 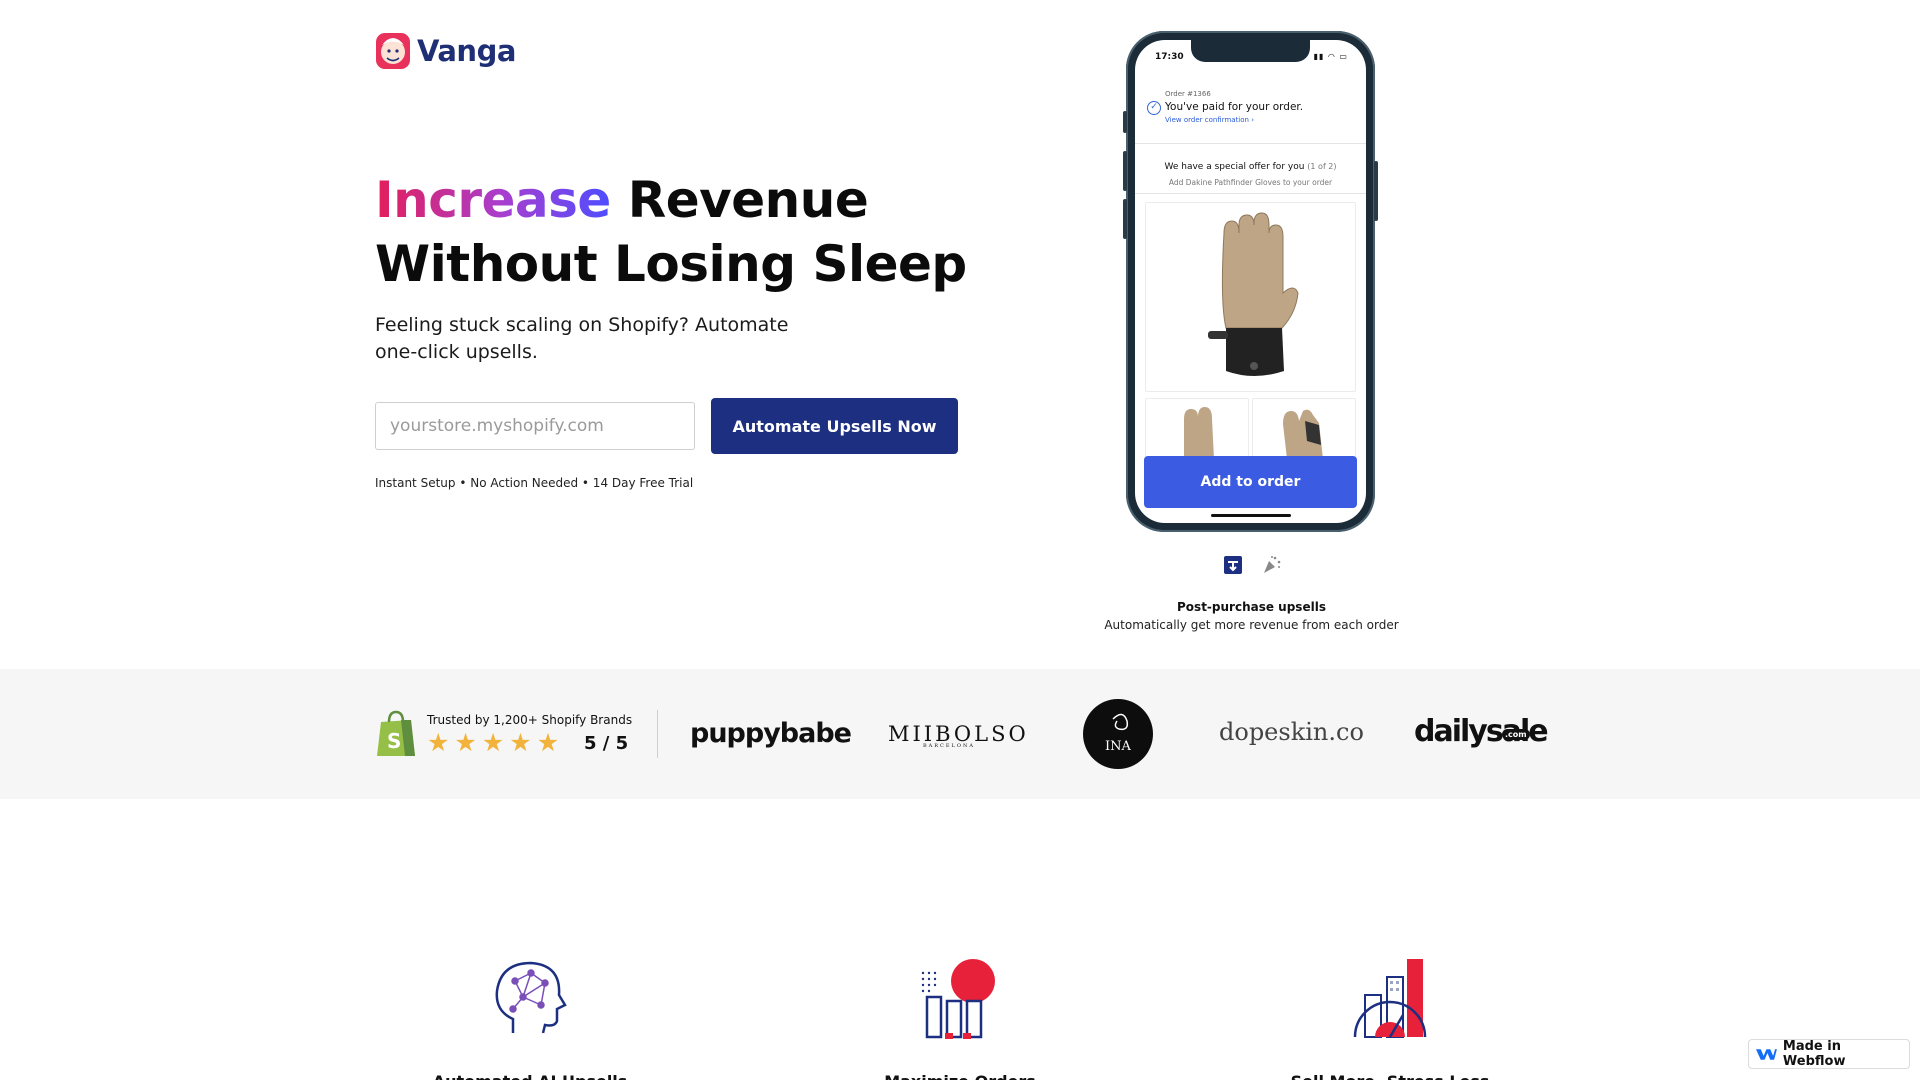 I want to click on hero-title: Increase Revenue Without Losing Sleep, so click(x=671, y=232).